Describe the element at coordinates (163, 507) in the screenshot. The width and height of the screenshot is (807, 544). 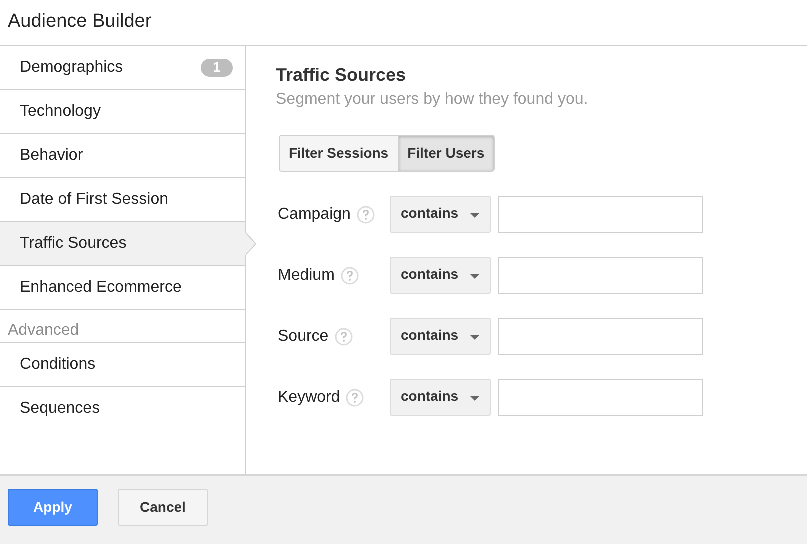
I see `cancel-button: Cancel` at that location.